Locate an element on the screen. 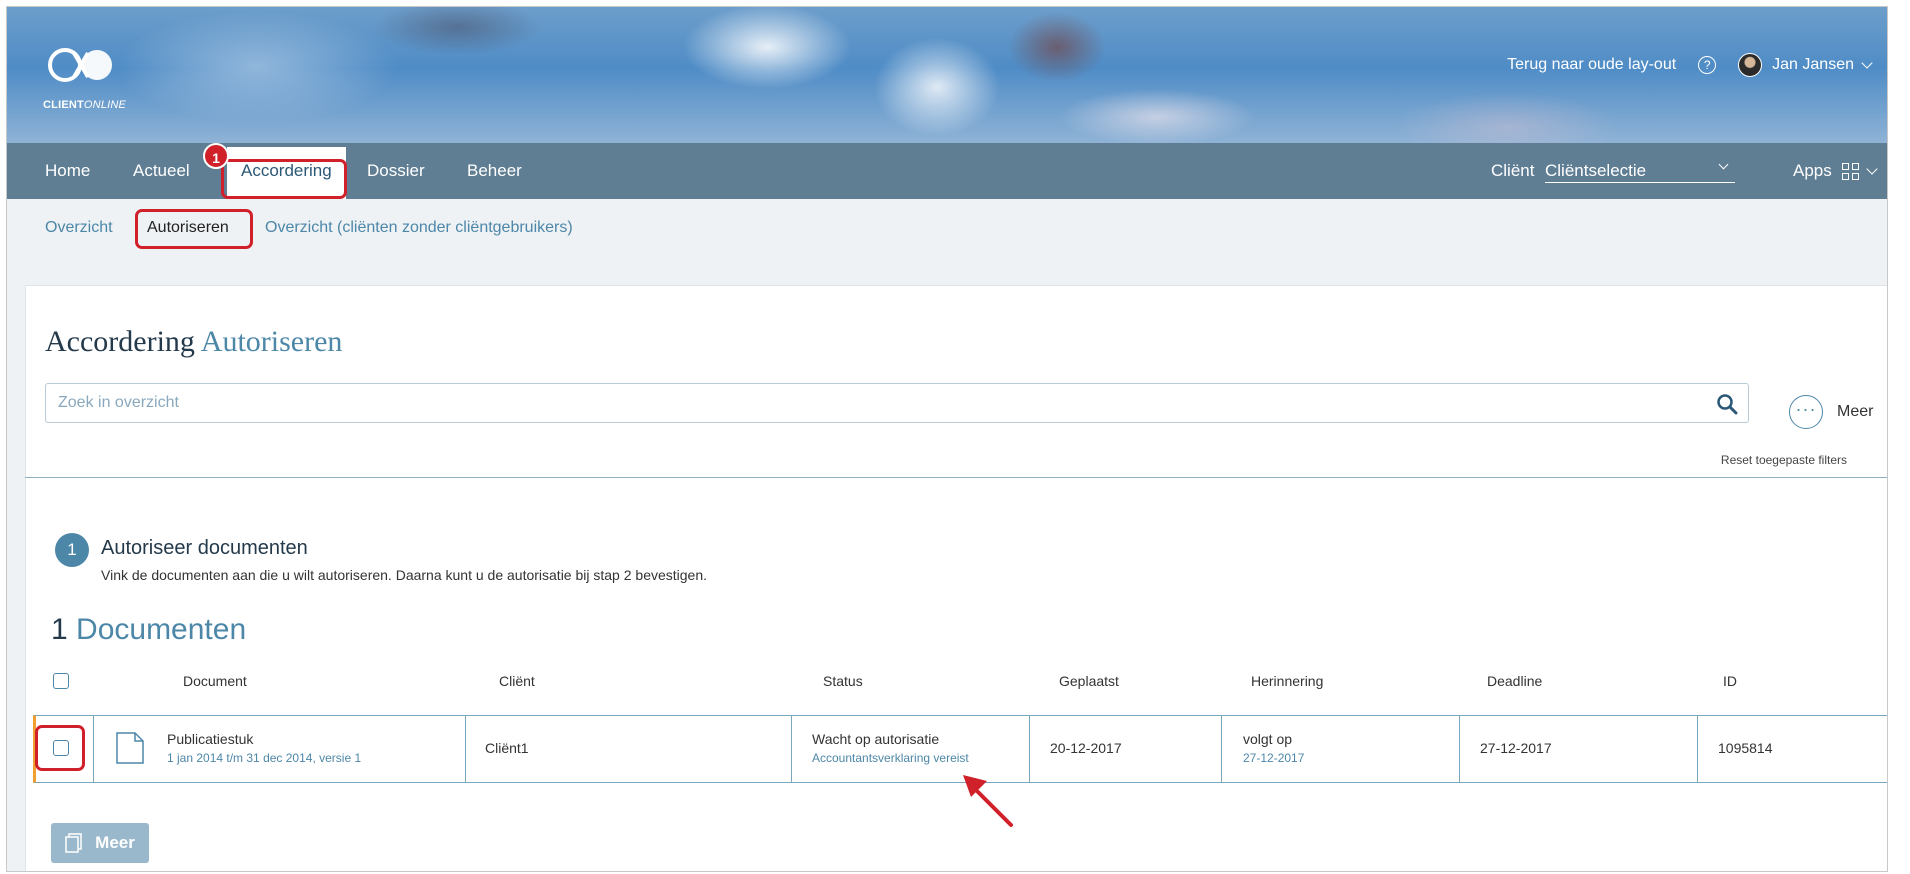 The width and height of the screenshot is (1910, 874). grid-icon is located at coordinates (1850, 171).